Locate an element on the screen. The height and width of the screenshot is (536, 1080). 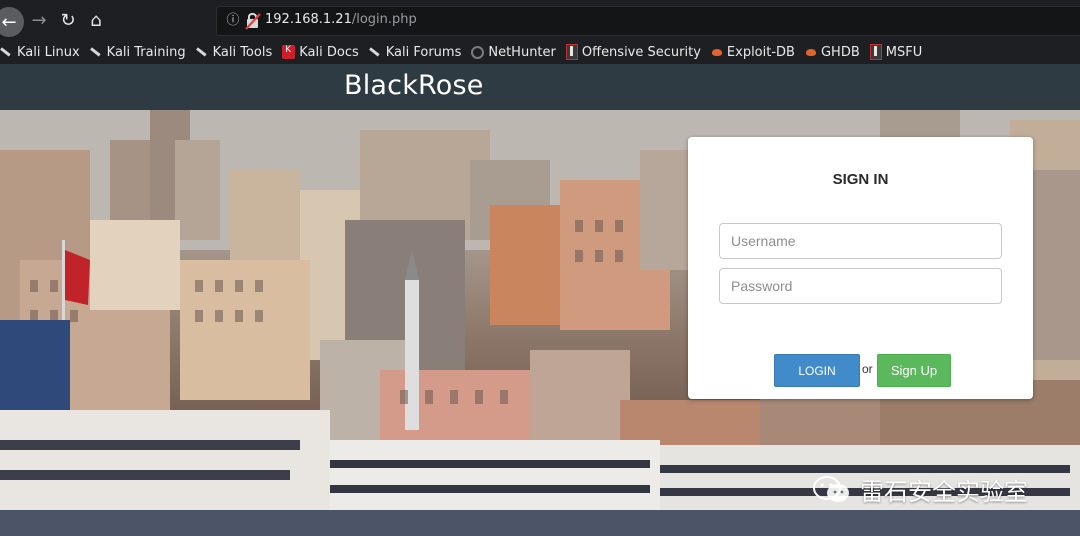
address-bar: ⓘ 192.168.1.21/login.php is located at coordinates (648, 21).